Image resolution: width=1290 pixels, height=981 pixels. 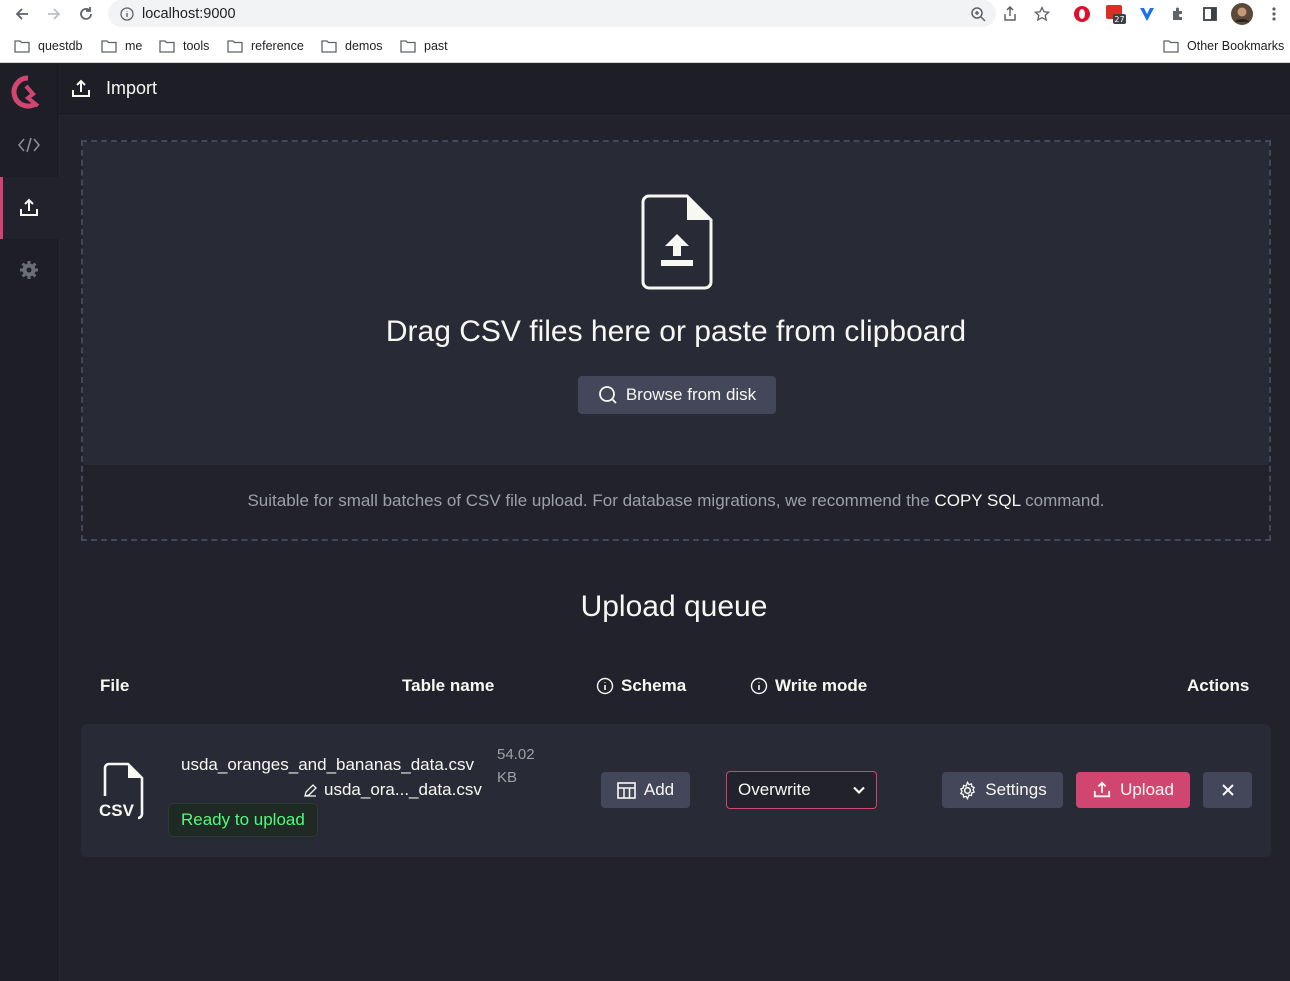 I want to click on site-info-icon, so click(x=127, y=13).